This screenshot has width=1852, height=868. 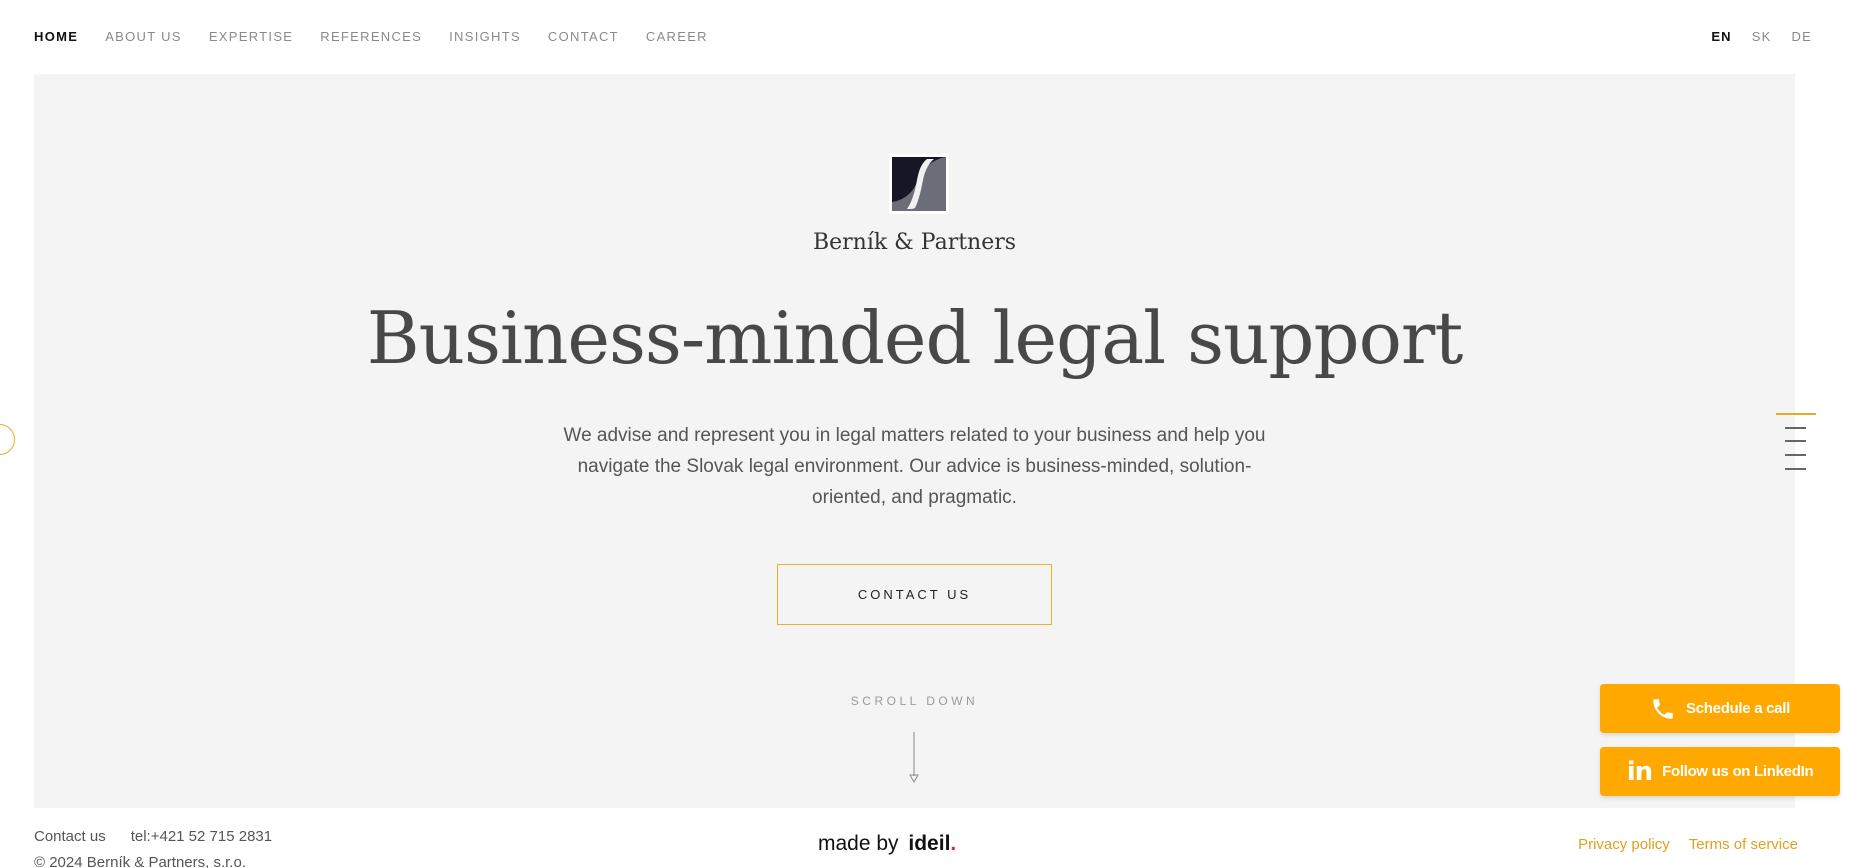 What do you see at coordinates (70, 837) in the screenshot?
I see `footer-contact-link: Contact us` at bounding box center [70, 837].